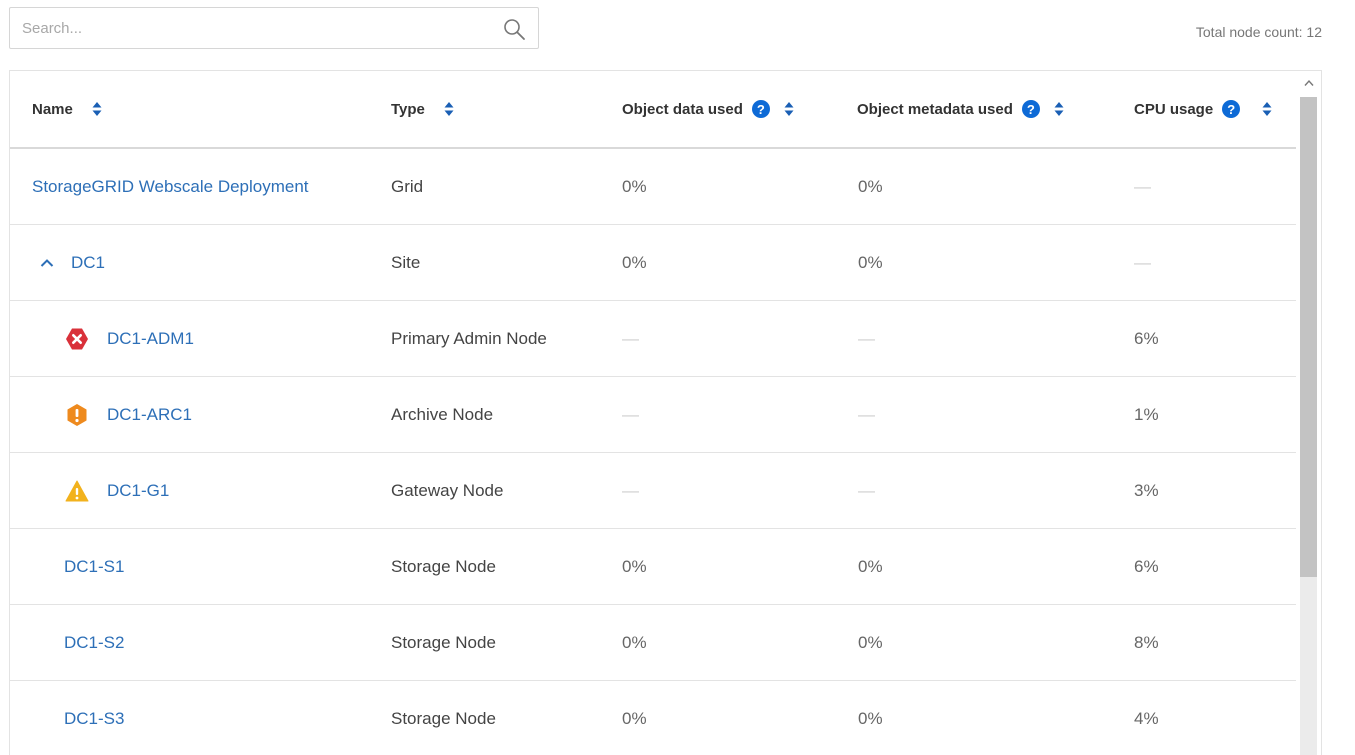 Image resolution: width=1355 pixels, height=755 pixels. I want to click on table-row: DC1 Site 0% 0% —, so click(654, 263).